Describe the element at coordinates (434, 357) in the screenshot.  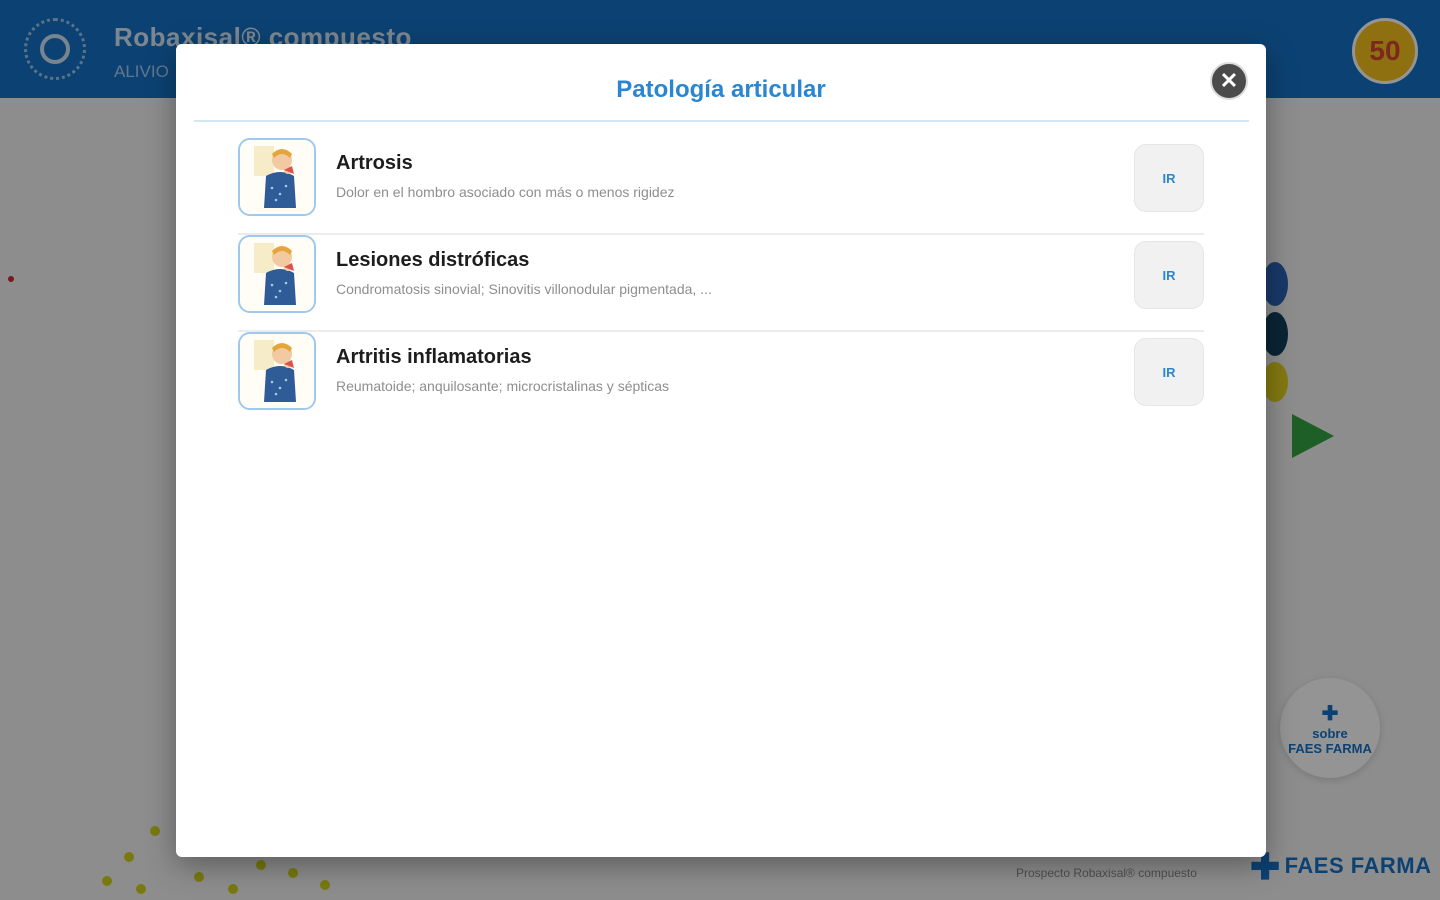
I see `item-title: Artritis inflamatorias` at that location.